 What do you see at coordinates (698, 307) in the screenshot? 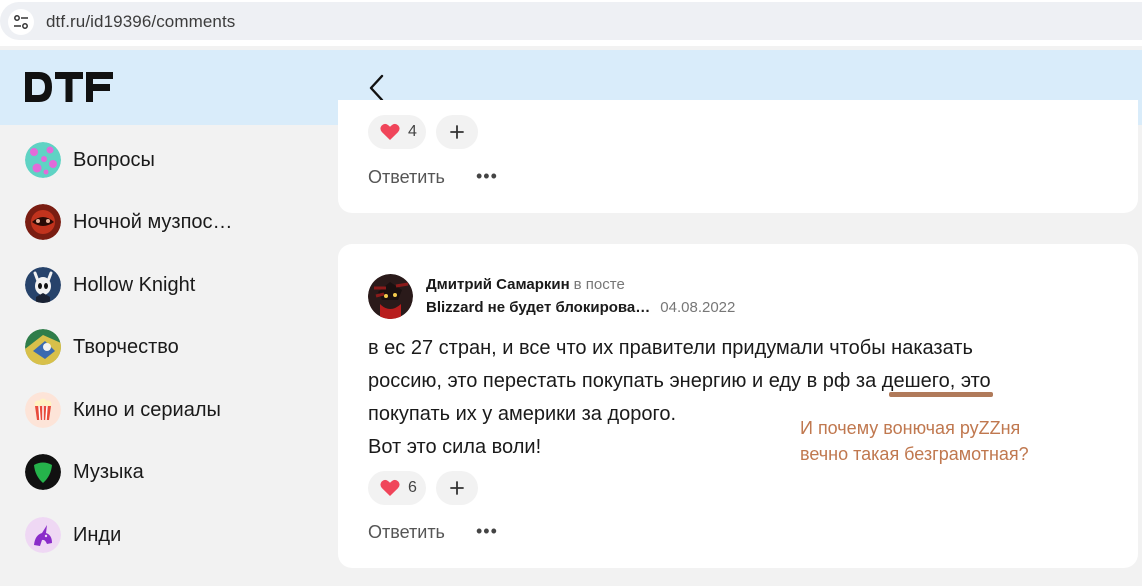
I see `comment-date: 04.08.2022` at bounding box center [698, 307].